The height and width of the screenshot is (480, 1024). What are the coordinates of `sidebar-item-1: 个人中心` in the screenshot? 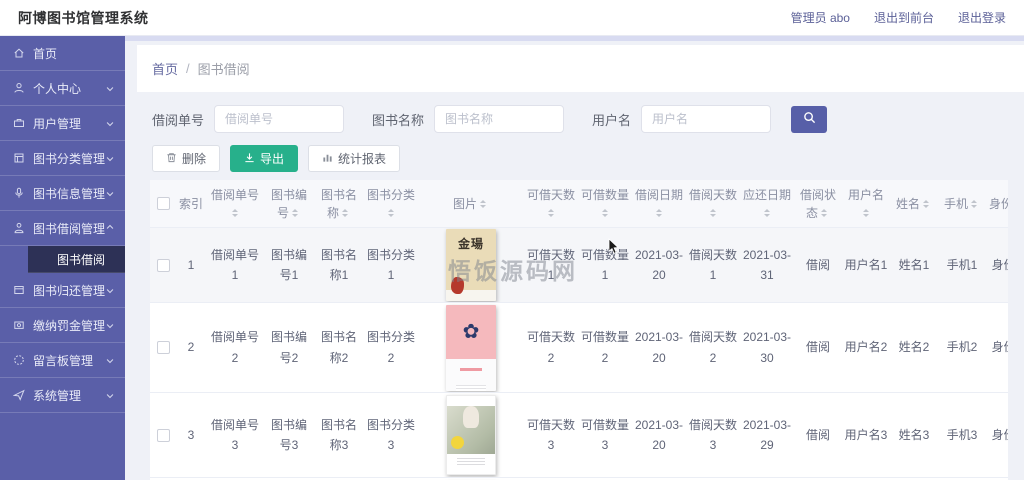 It's located at (62, 88).